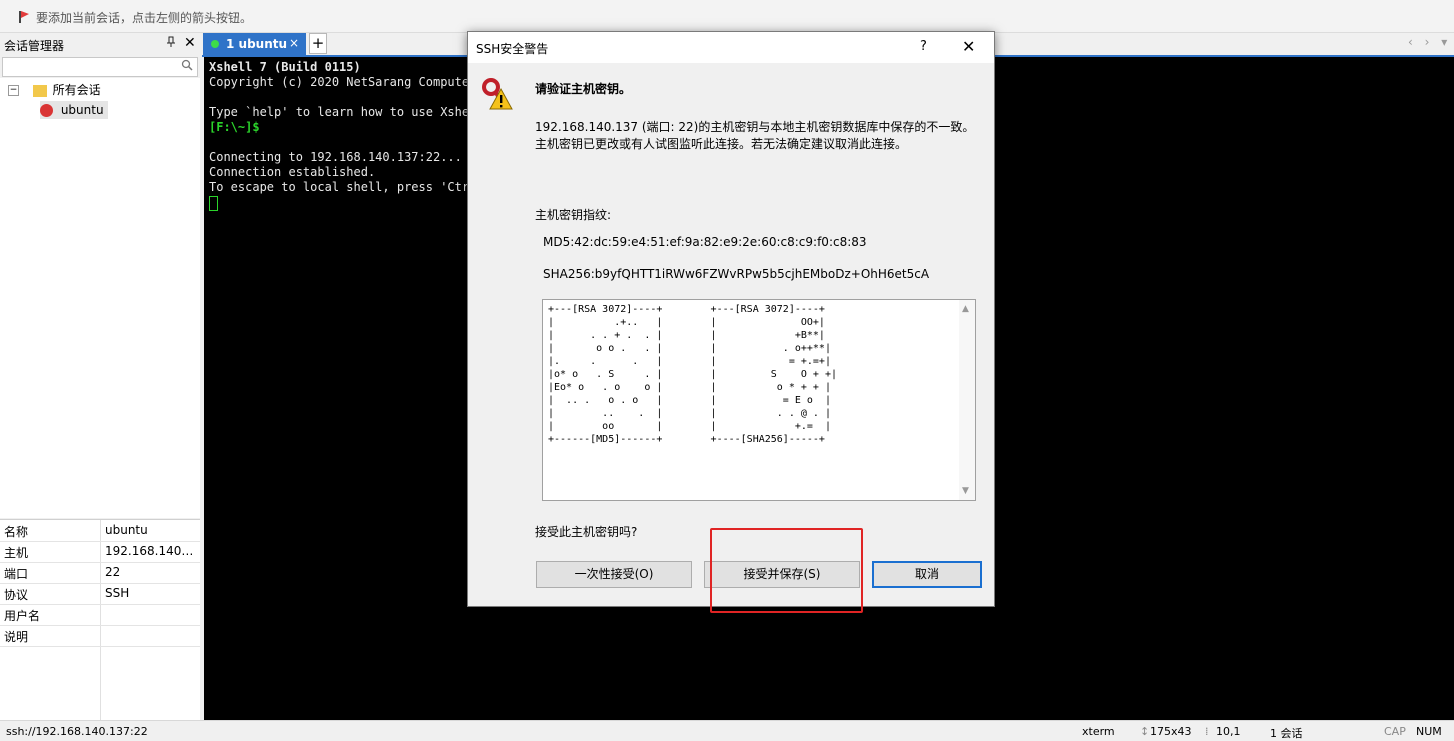  What do you see at coordinates (965, 309) in the screenshot?
I see `scroll-up-icon: ▲` at bounding box center [965, 309].